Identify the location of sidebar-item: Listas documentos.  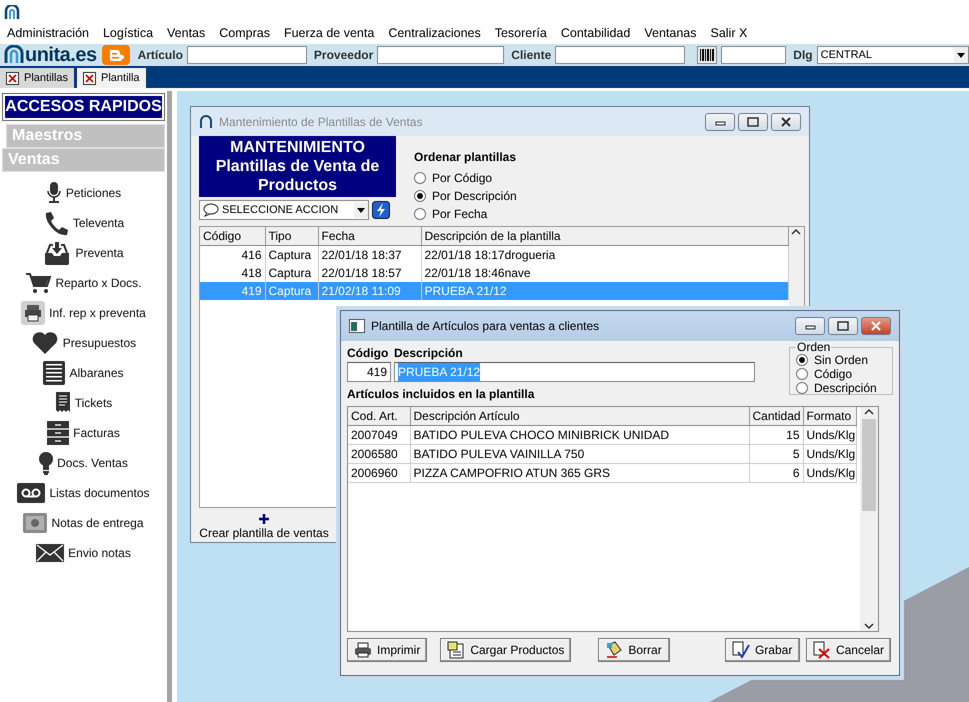
(83, 493).